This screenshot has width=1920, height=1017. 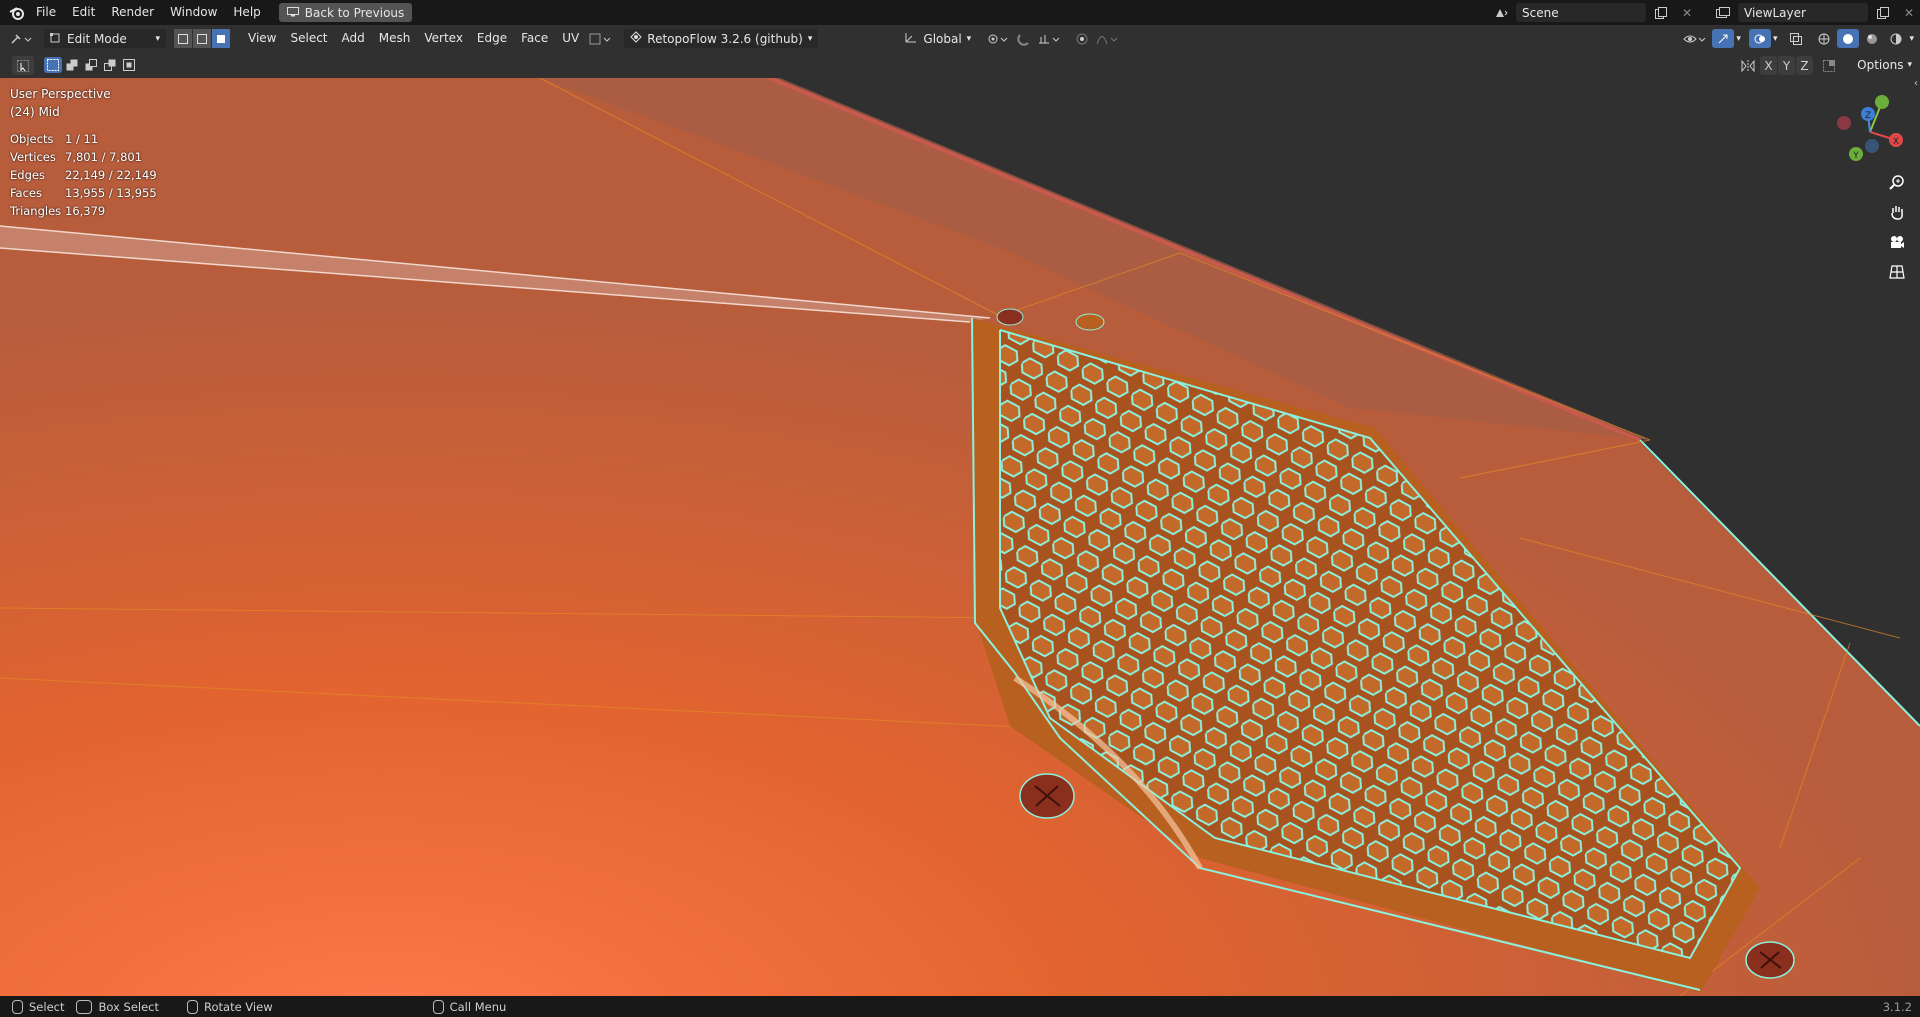 I want to click on perspective-grid-icon, so click(x=1897, y=272).